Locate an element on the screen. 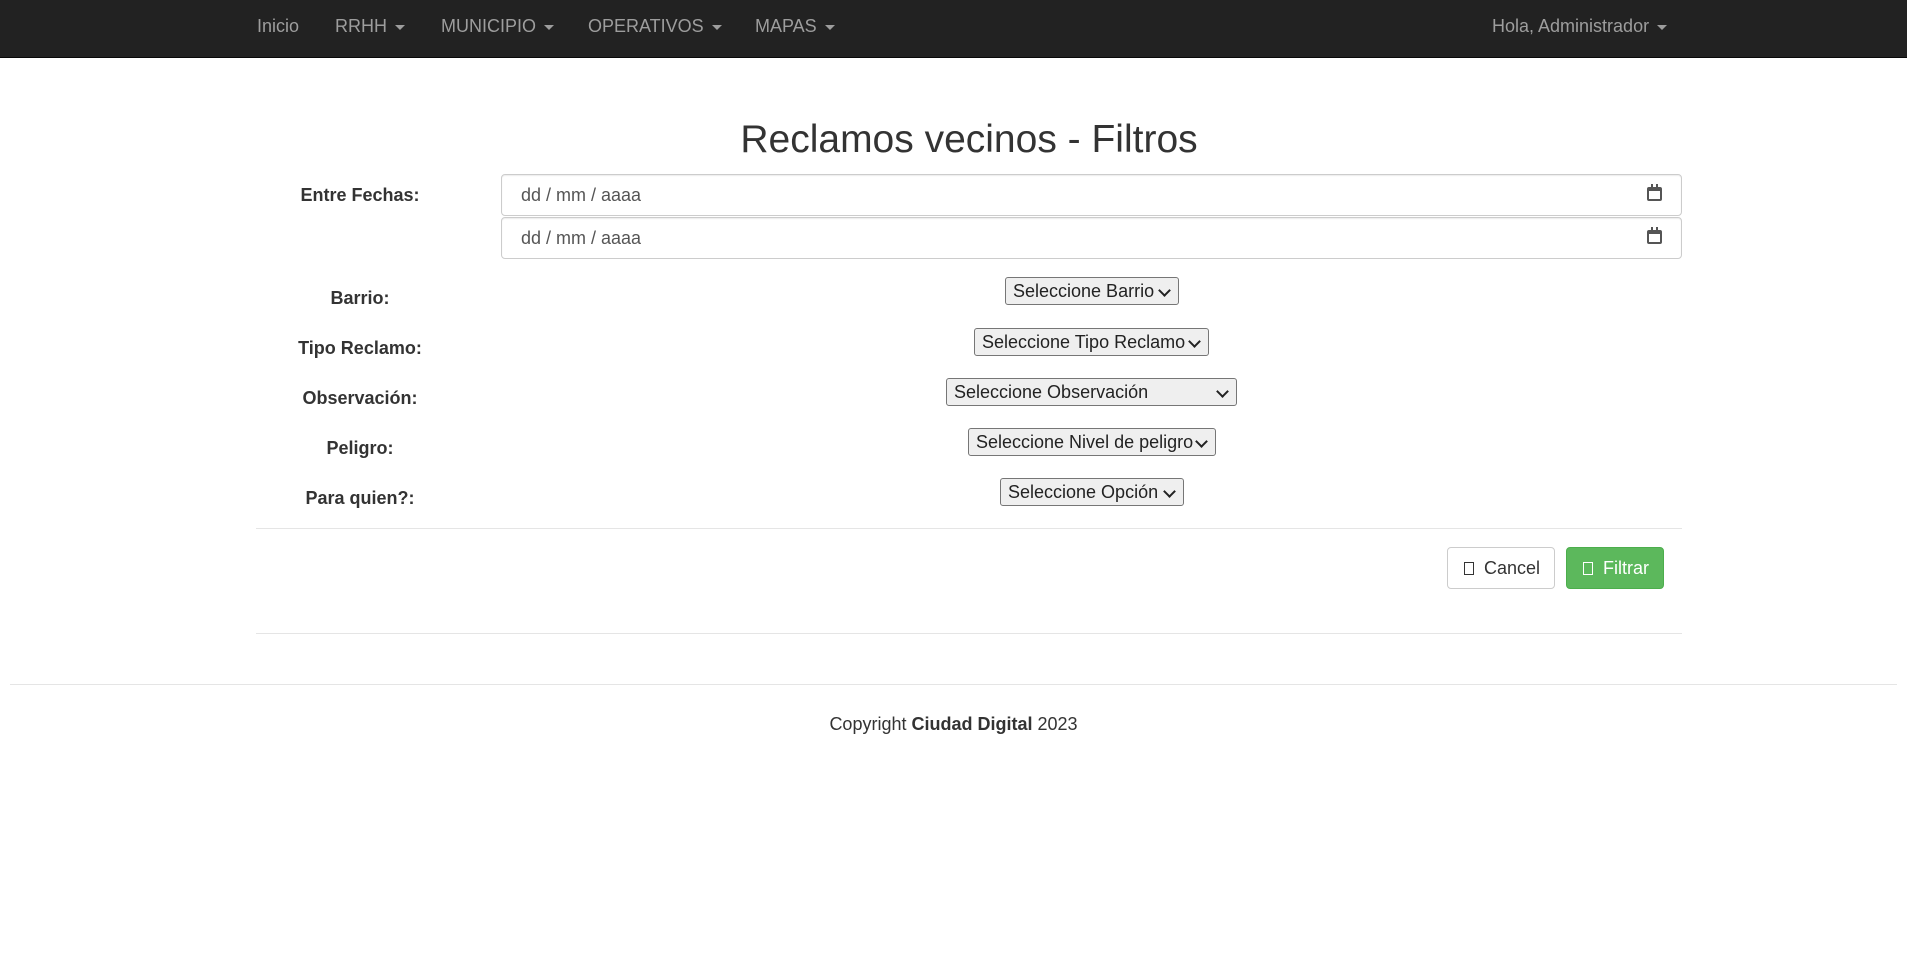 Image resolution: width=1907 pixels, height=967 pixels. date-from-placeholder: dd / mm / aaaa is located at coordinates (581, 195).